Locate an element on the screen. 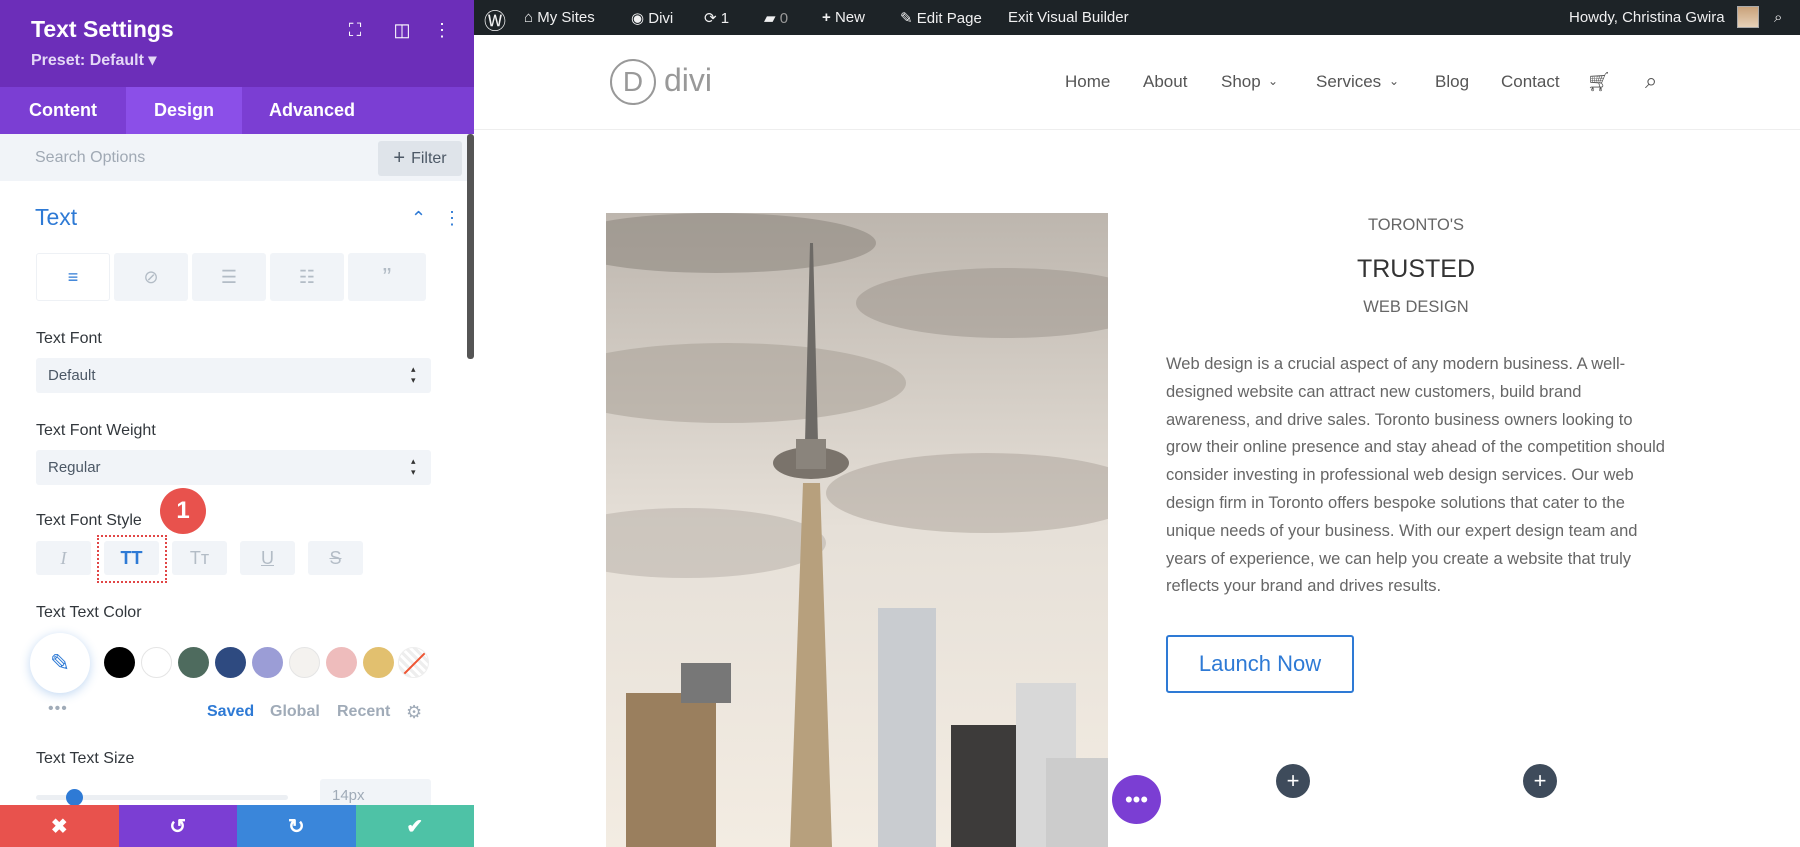 The height and width of the screenshot is (847, 1800). site-label: Divi is located at coordinates (661, 18).